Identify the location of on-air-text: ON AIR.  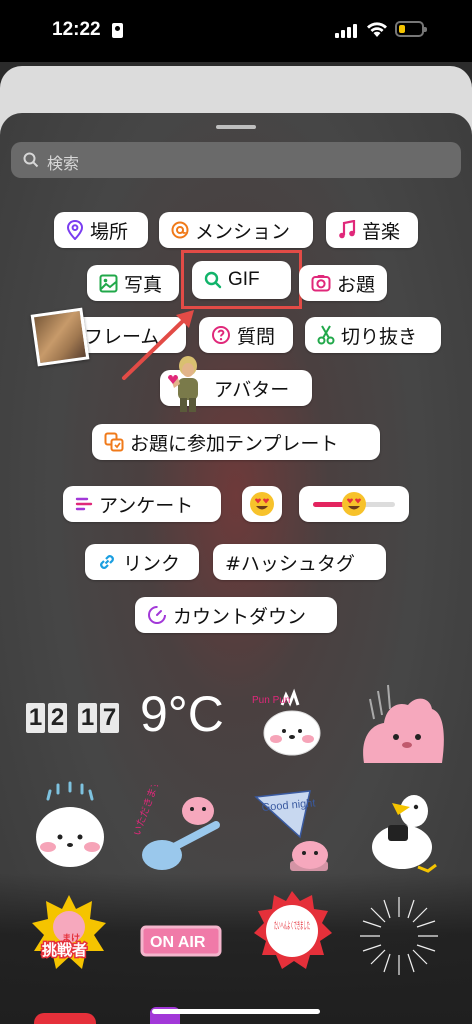
(178, 942).